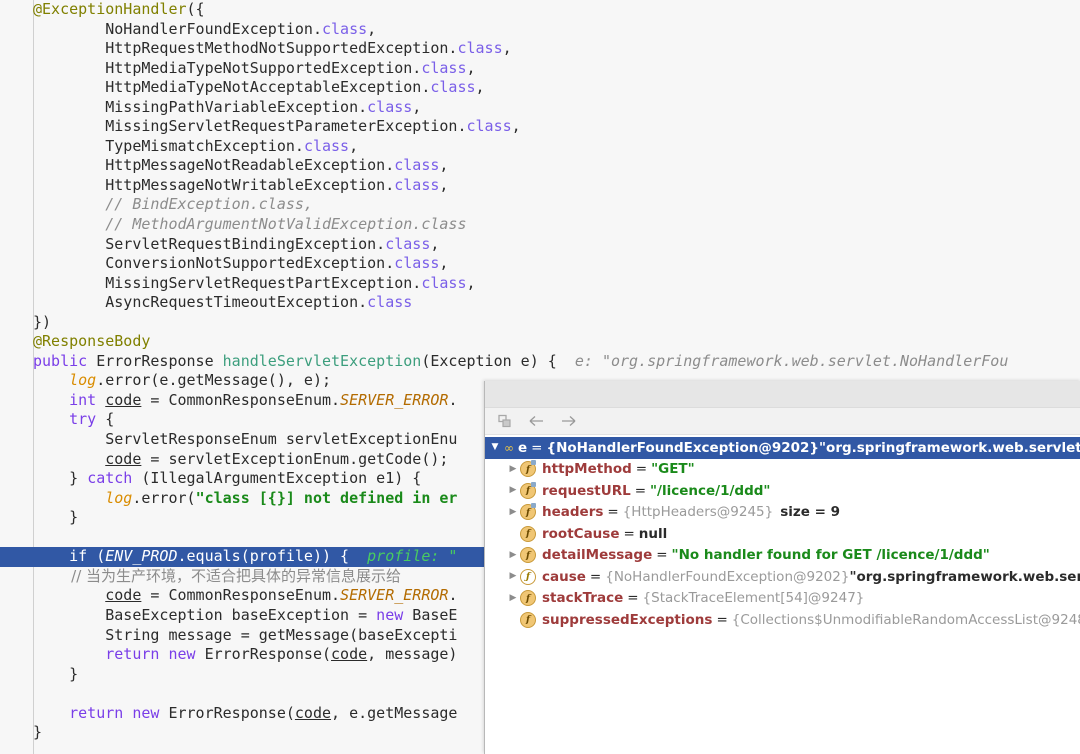 Image resolution: width=1080 pixels, height=754 pixels. Describe the element at coordinates (782, 513) in the screenshot. I see `debugger-field-row: ▶ f headers = {HttpHeaders@9245} size = 9` at that location.